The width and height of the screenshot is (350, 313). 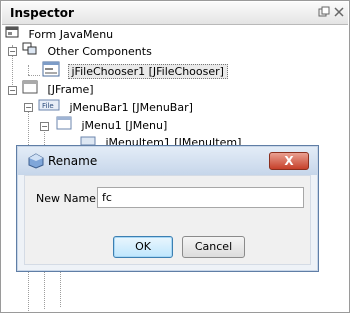 I want to click on svg-text: File, so click(x=48, y=106).